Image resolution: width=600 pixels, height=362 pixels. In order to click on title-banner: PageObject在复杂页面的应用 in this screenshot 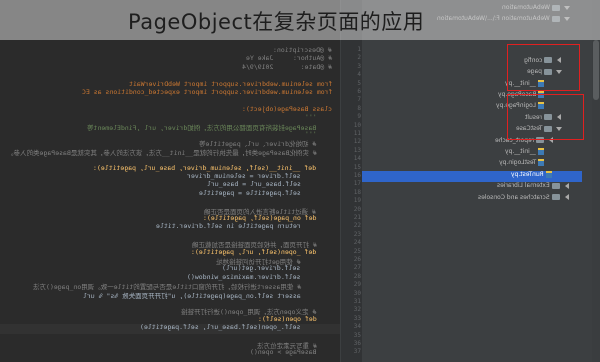, I will do `click(300, 20)`.